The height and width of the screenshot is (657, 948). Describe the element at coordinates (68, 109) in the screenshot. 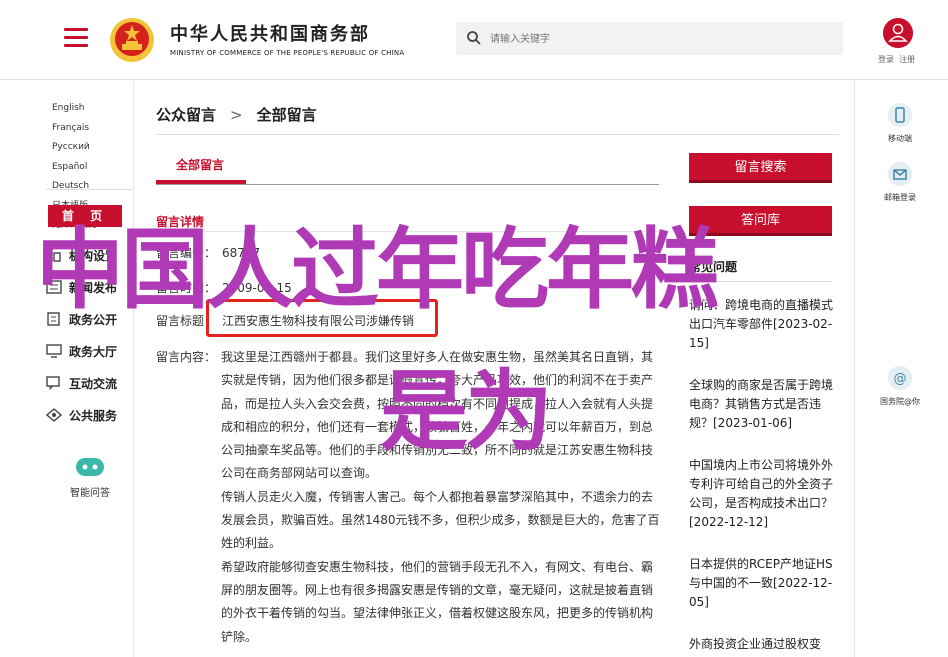

I see `lang-english: English` at that location.